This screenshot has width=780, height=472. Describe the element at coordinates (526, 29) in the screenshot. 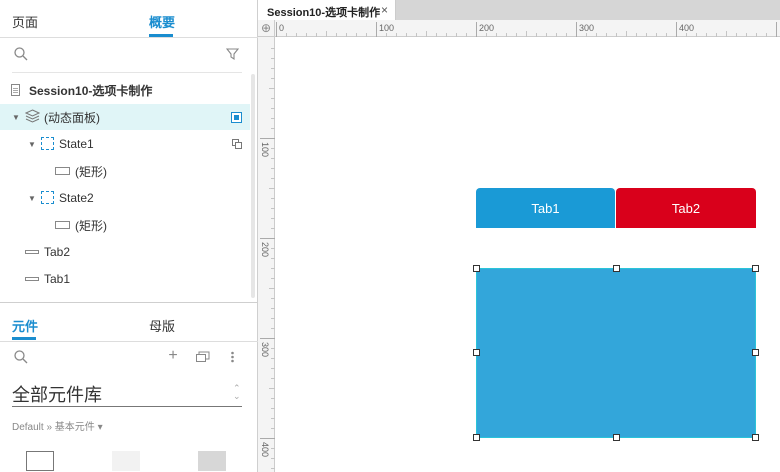

I see `ruler-ticks` at that location.